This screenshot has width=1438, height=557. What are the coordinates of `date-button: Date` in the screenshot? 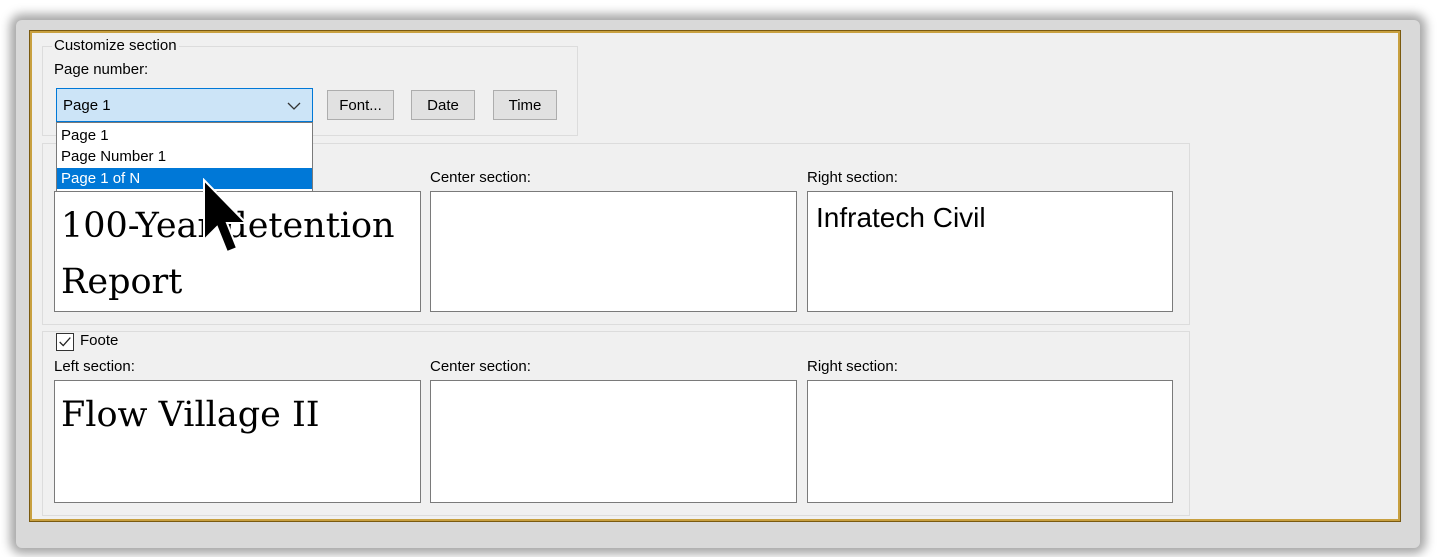 It's located at (443, 105).